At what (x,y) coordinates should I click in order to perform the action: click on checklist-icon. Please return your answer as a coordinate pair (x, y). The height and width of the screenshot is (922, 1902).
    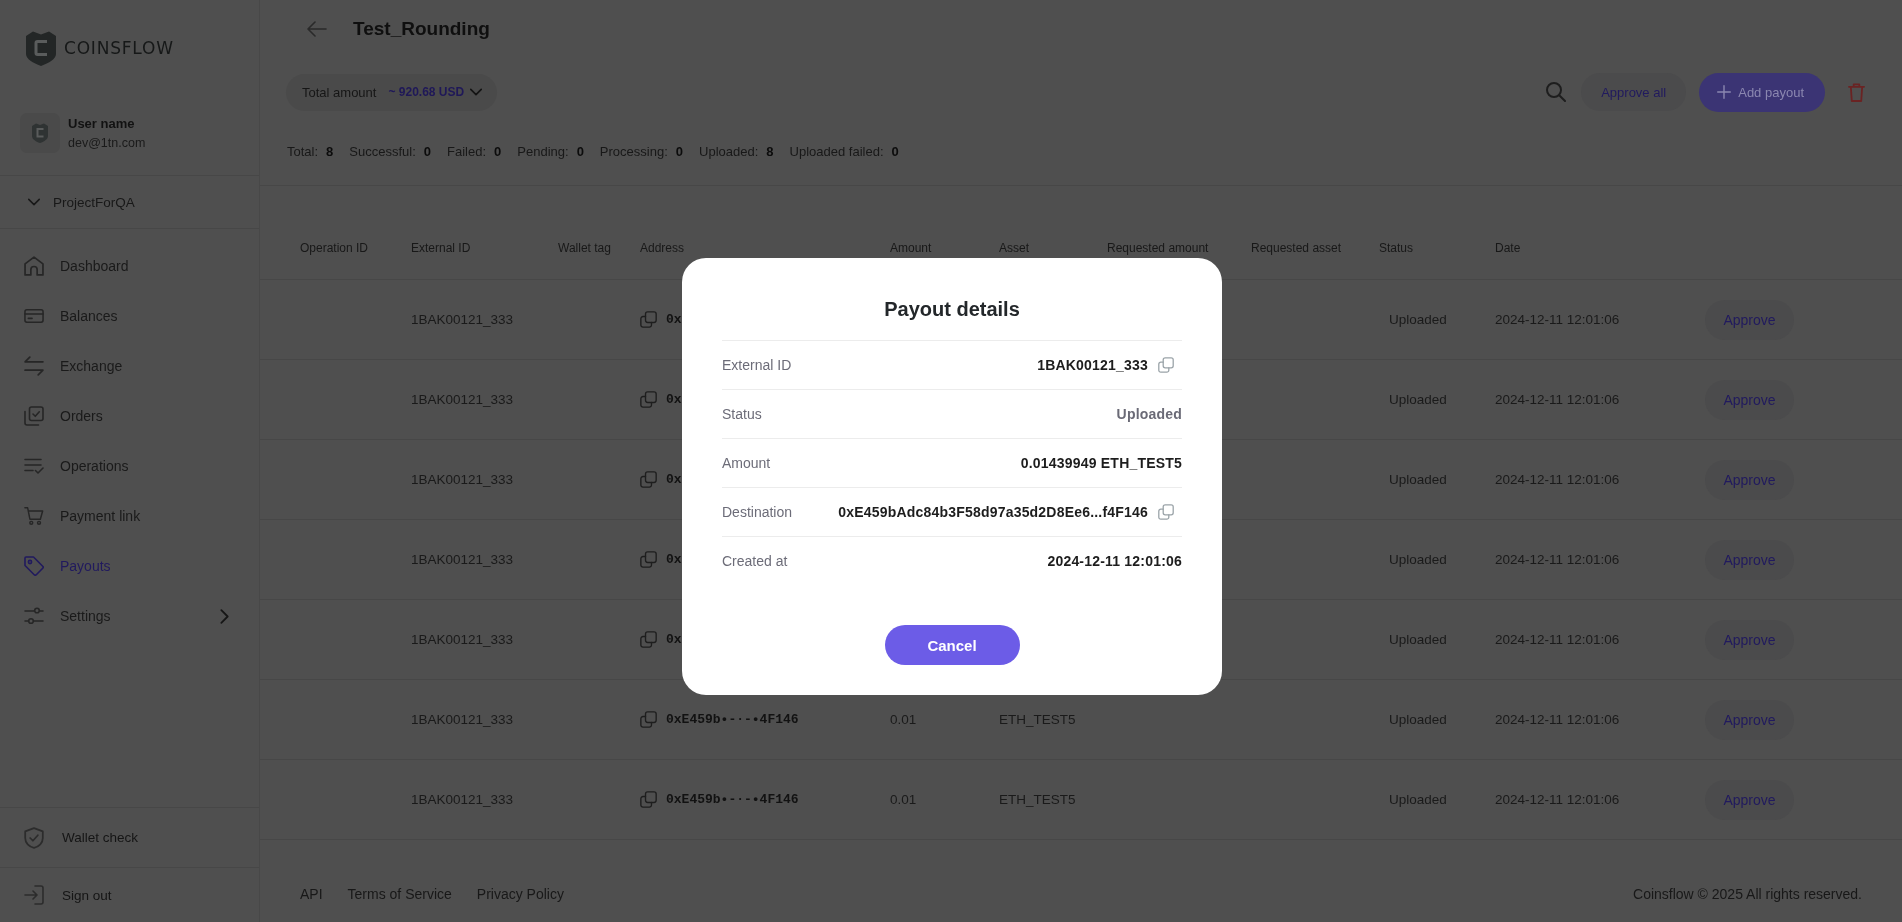
    Looking at the image, I should click on (34, 416).